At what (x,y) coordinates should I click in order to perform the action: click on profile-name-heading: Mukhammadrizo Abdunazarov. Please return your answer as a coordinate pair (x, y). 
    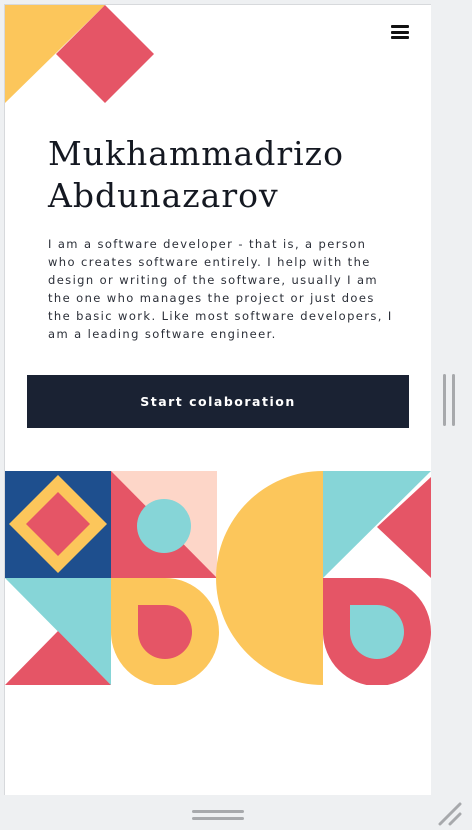
    Looking at the image, I should click on (228, 175).